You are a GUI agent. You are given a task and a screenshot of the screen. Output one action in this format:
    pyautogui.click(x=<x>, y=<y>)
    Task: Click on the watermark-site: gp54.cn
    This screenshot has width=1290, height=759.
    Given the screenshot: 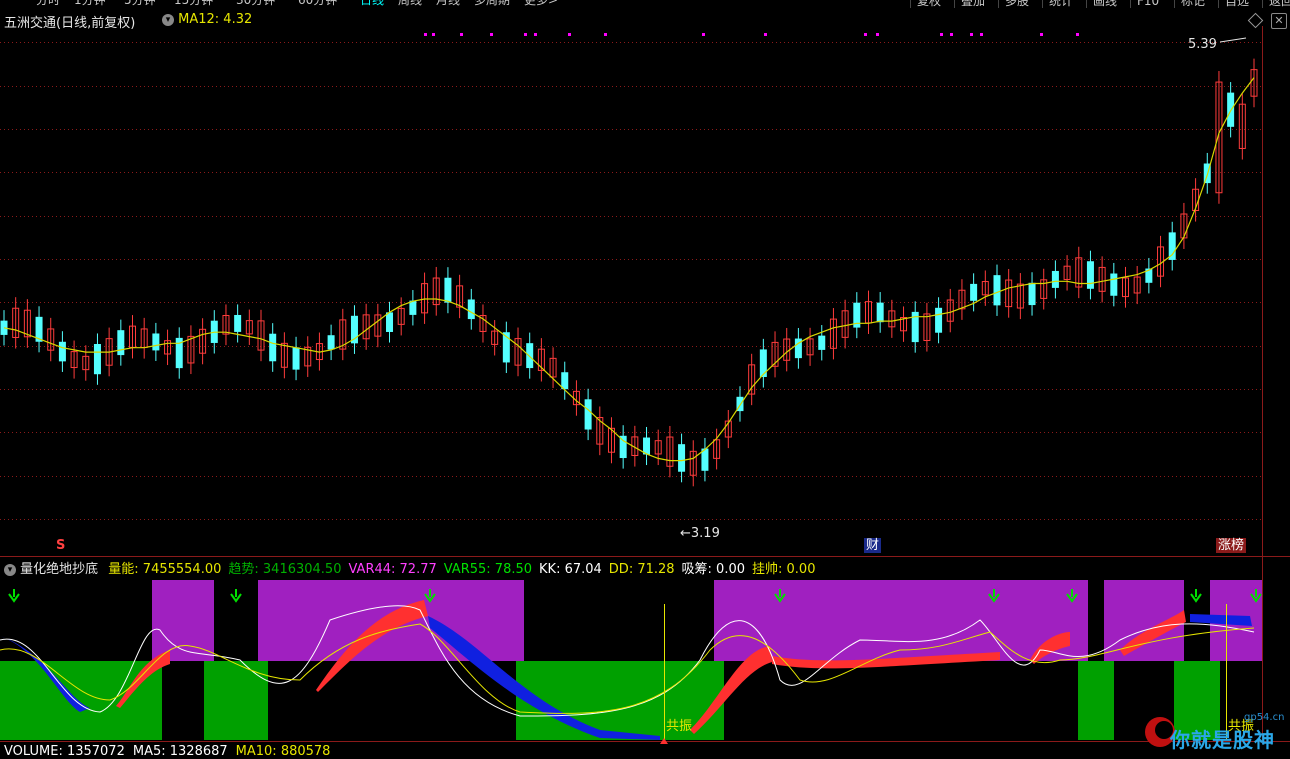 What is the action you would take?
    pyautogui.click(x=1264, y=717)
    